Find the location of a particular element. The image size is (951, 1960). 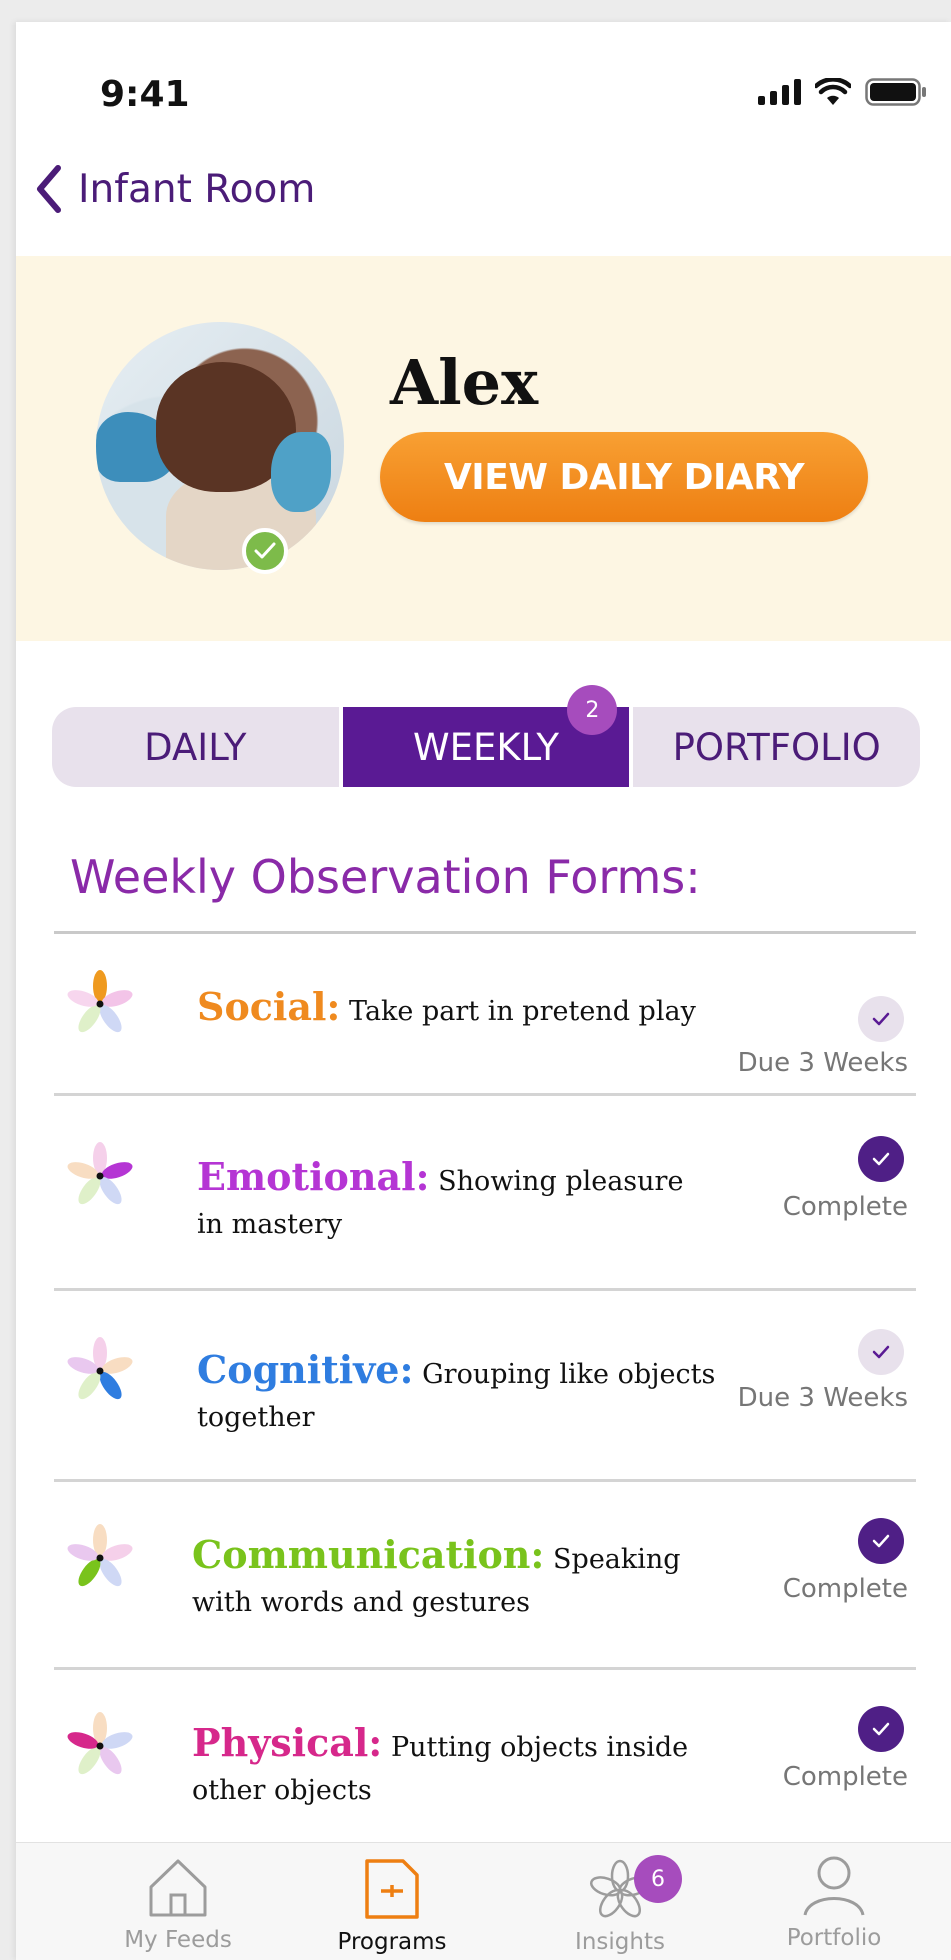

weekly-count-badge: 2 is located at coordinates (592, 710).